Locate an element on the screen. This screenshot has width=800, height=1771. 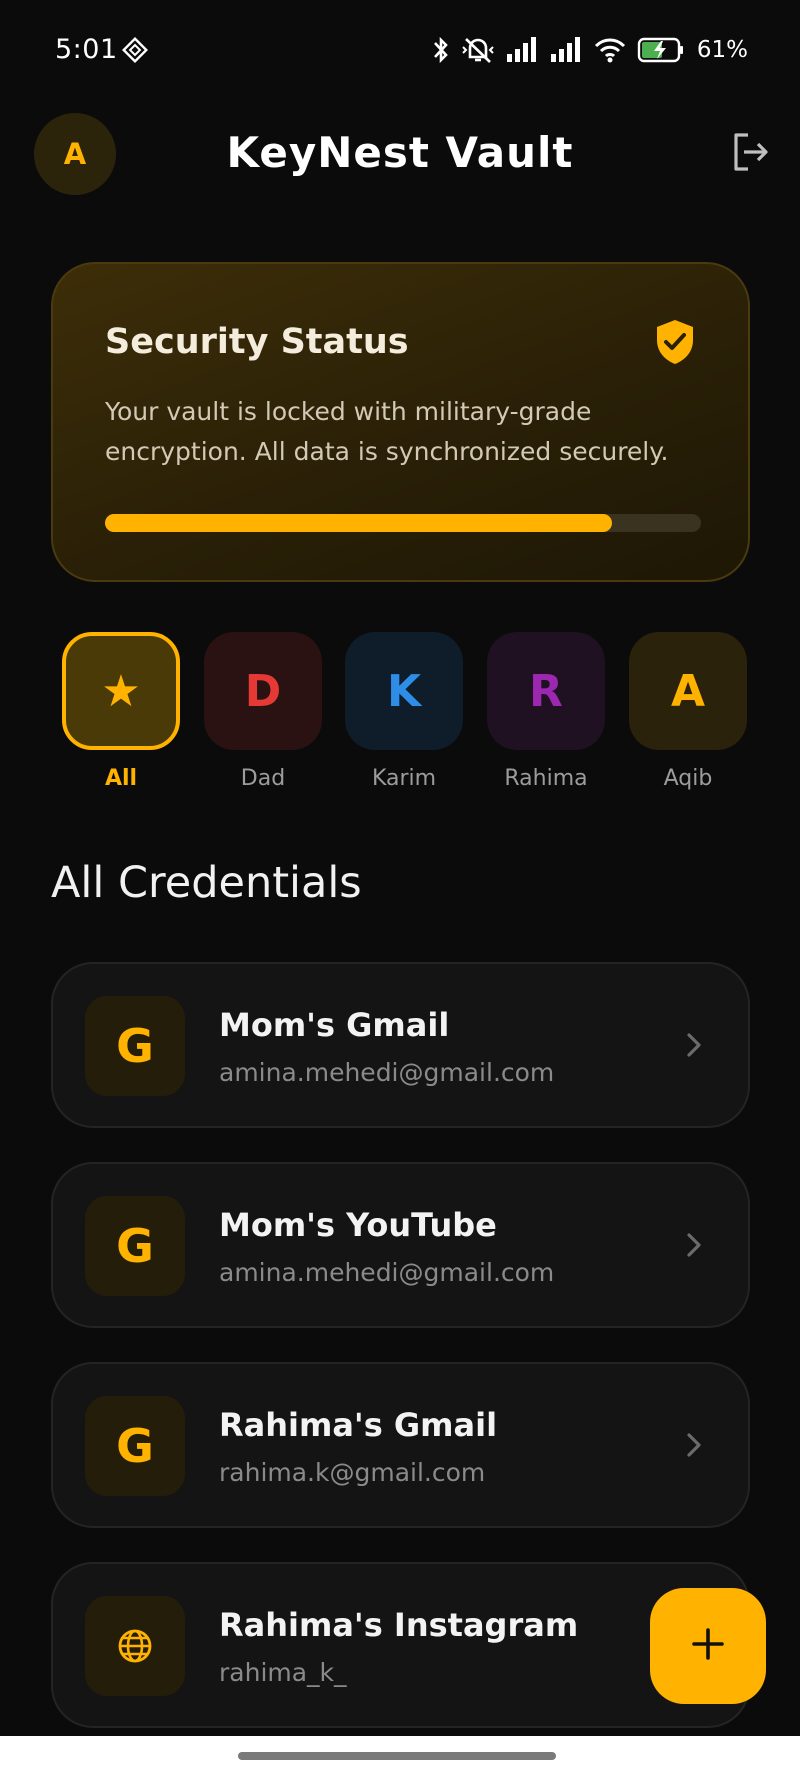
security-title: Security Status is located at coordinates (257, 342).